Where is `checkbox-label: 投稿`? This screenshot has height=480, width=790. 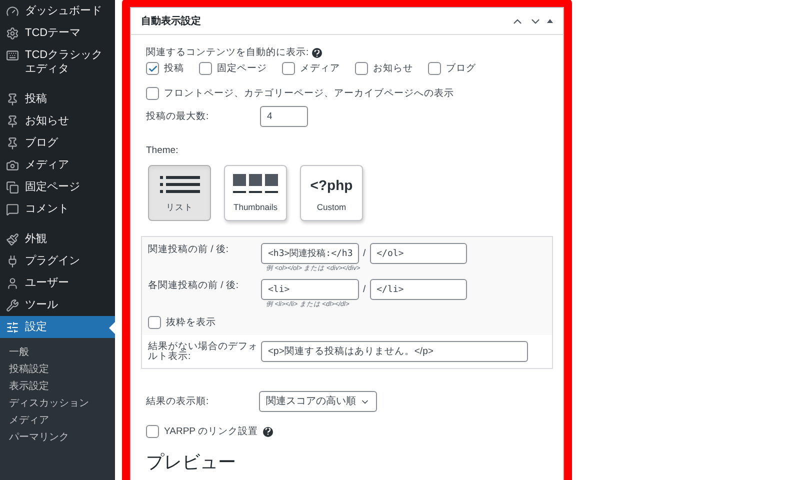 checkbox-label: 投稿 is located at coordinates (174, 68).